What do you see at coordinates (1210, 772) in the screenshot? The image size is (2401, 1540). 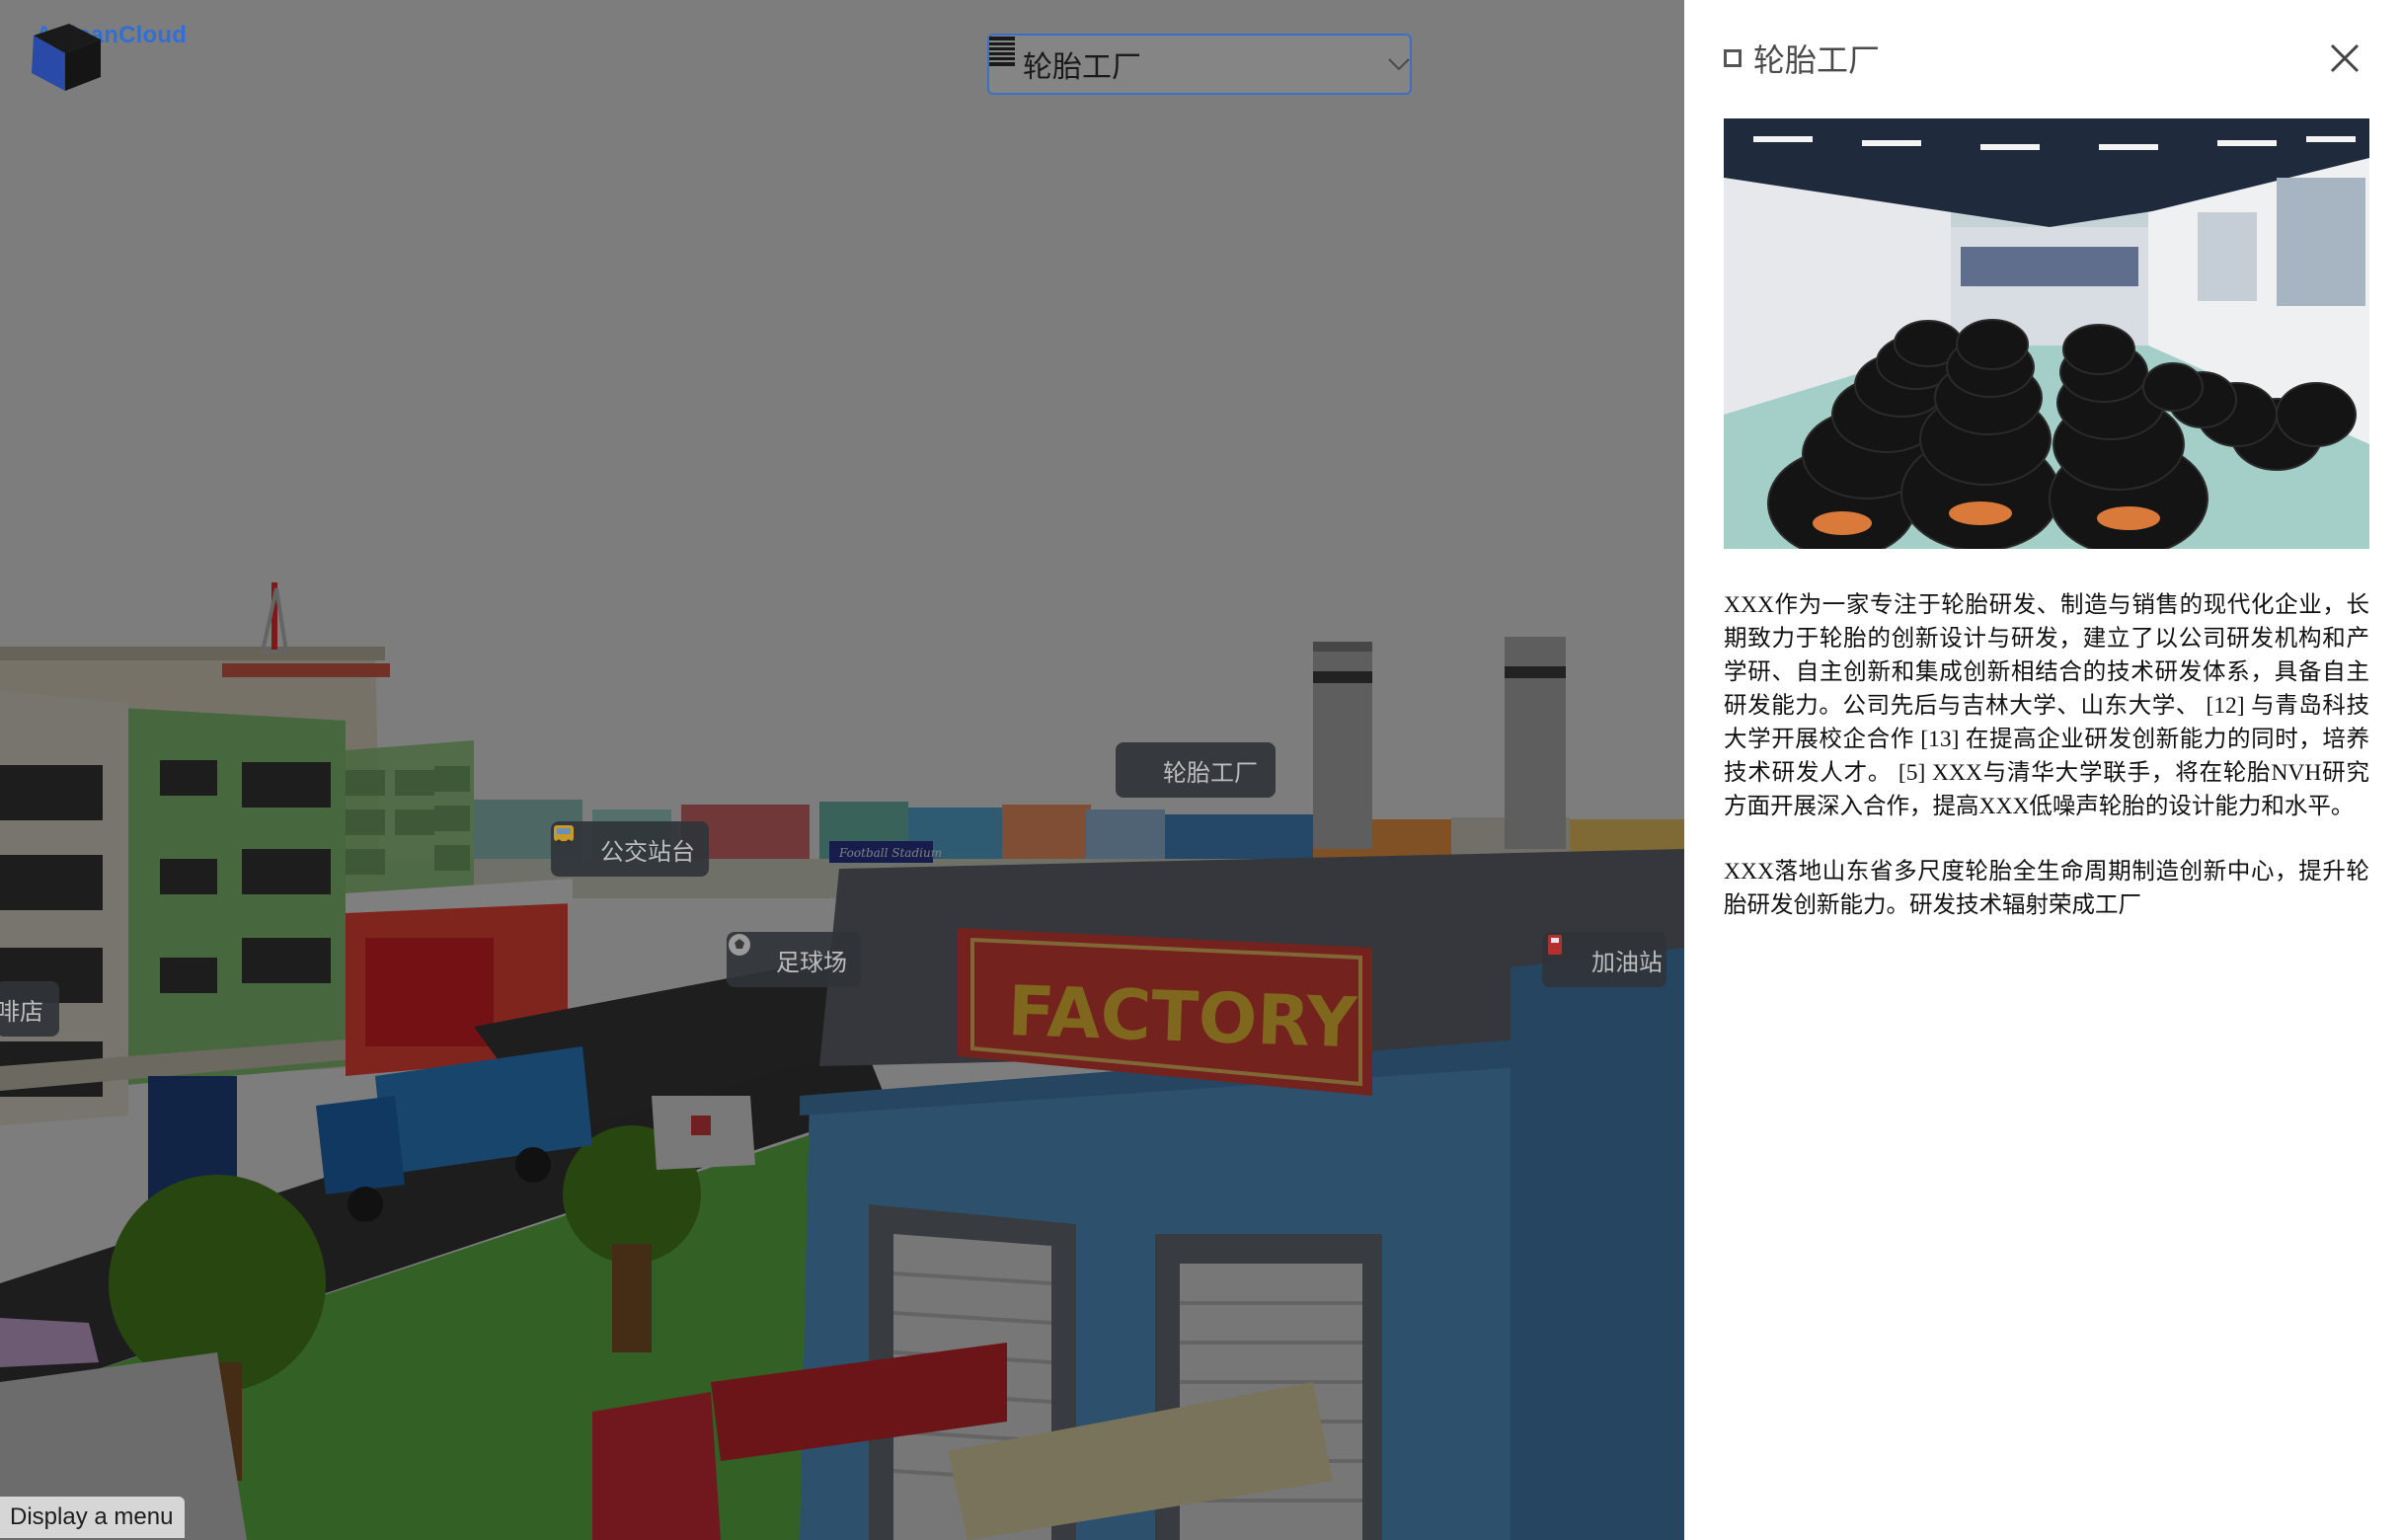 I see `scene-label-text: 轮胎工厂` at bounding box center [1210, 772].